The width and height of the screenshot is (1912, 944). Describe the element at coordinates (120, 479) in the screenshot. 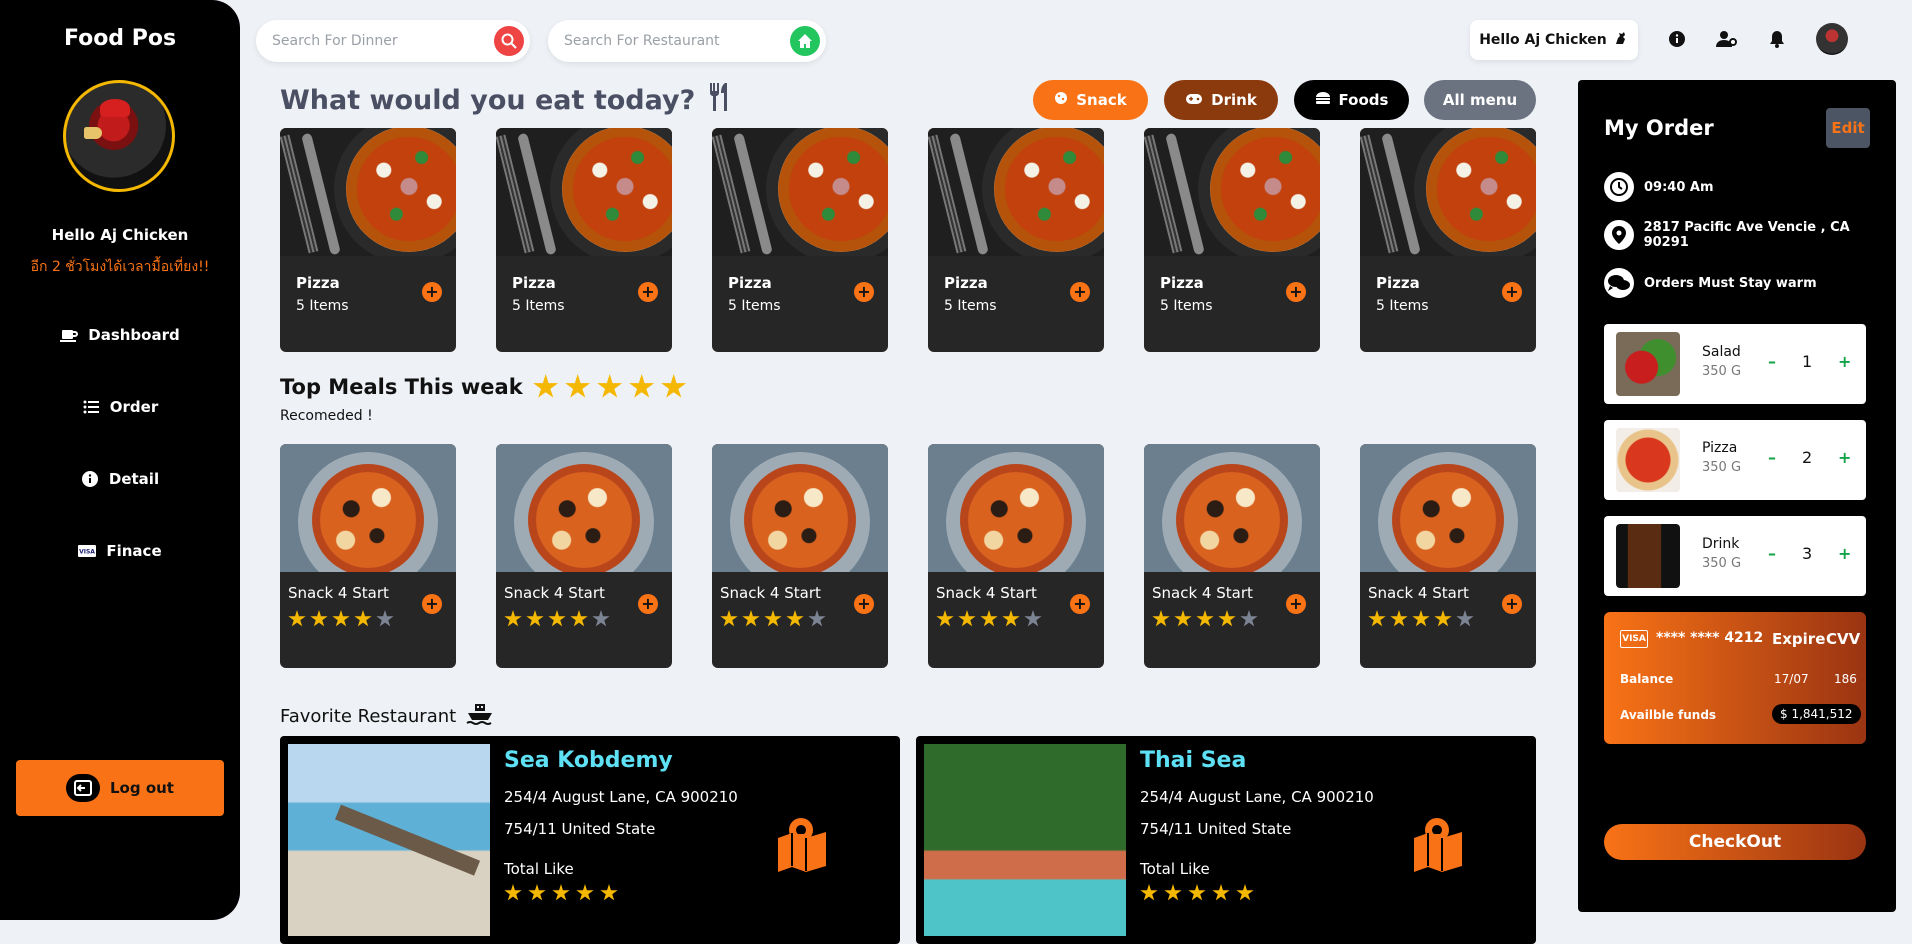

I see `sidebar-item-detail: Detail` at that location.